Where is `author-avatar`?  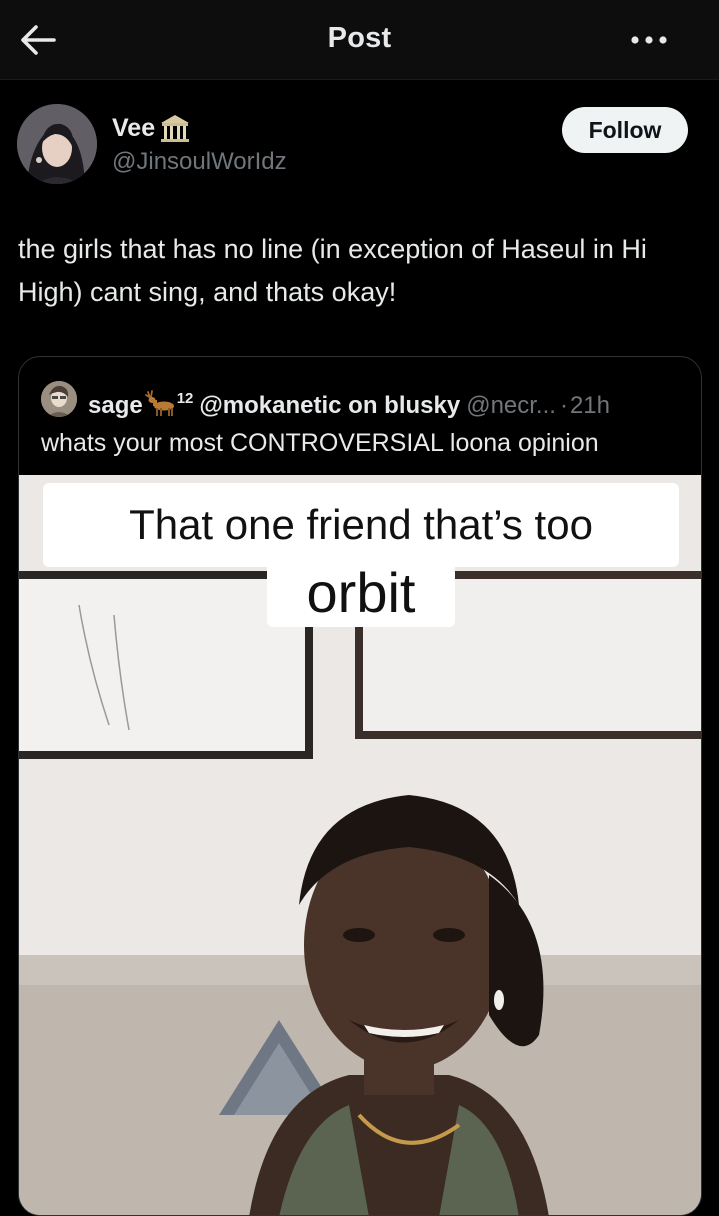 author-avatar is located at coordinates (57, 144).